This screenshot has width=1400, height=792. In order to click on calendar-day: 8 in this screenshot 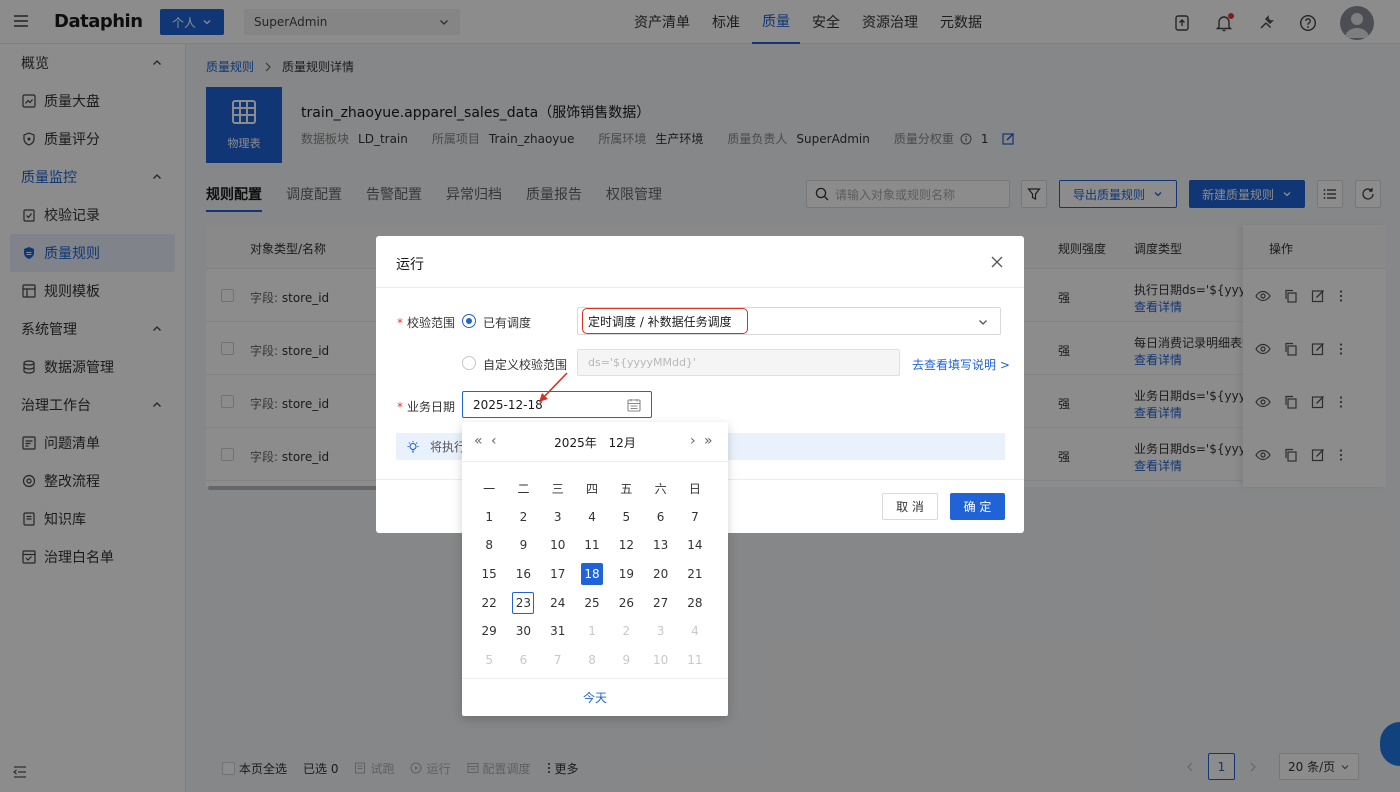, I will do `click(489, 545)`.